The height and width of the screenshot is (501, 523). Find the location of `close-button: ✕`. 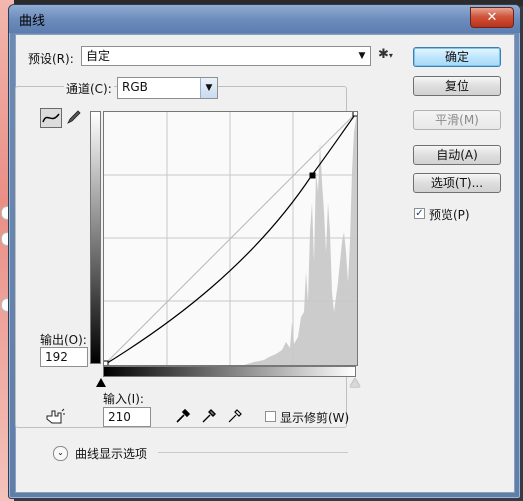

close-button: ✕ is located at coordinates (492, 17).